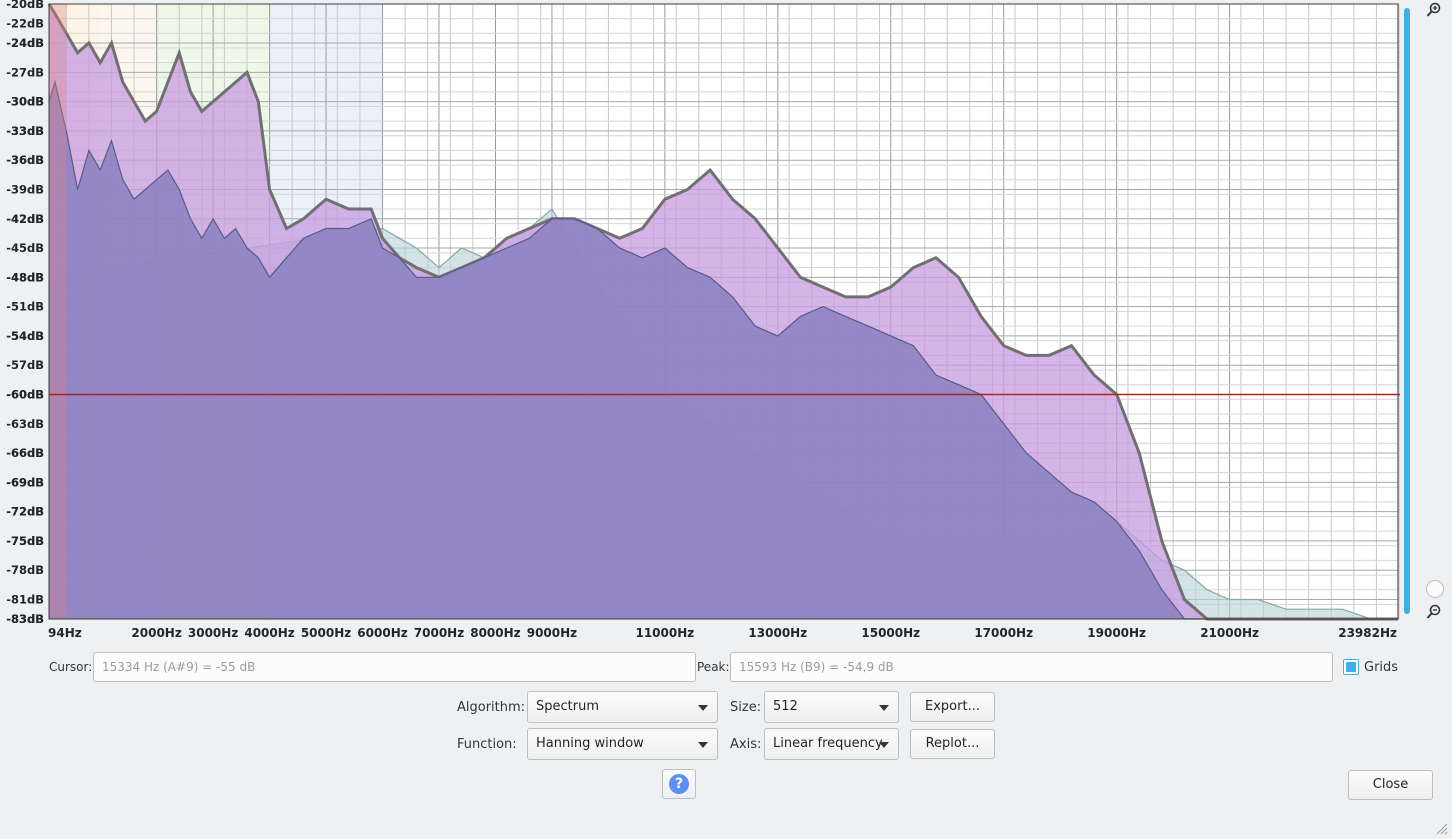  I want to click on x-tick-label: 2000Hz, so click(156, 633).